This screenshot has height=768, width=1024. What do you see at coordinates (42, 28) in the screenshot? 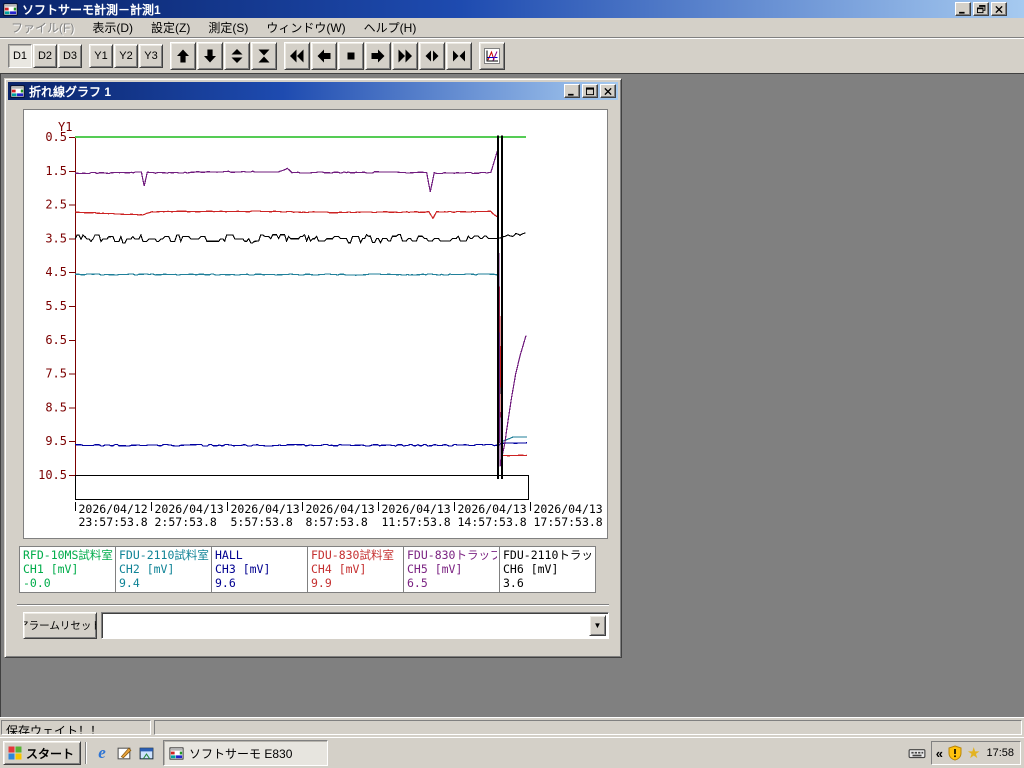
I see `menu-file: ファイル(F)` at bounding box center [42, 28].